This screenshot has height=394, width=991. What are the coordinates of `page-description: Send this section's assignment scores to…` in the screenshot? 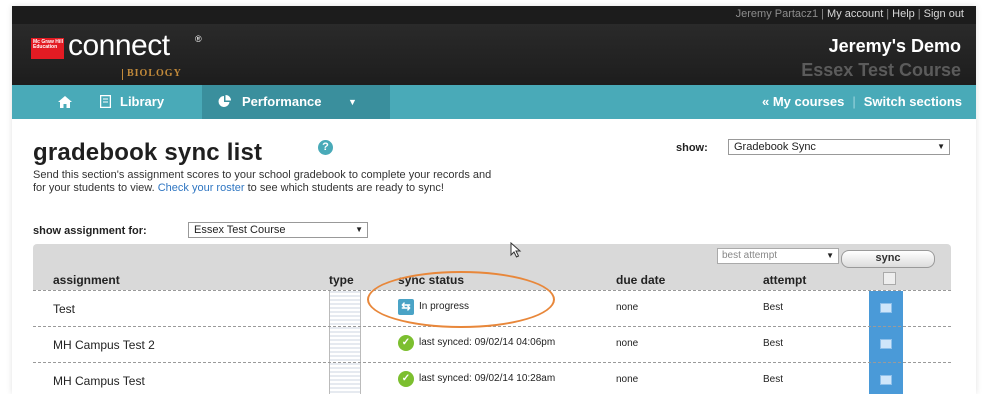 It's located at (262, 181).